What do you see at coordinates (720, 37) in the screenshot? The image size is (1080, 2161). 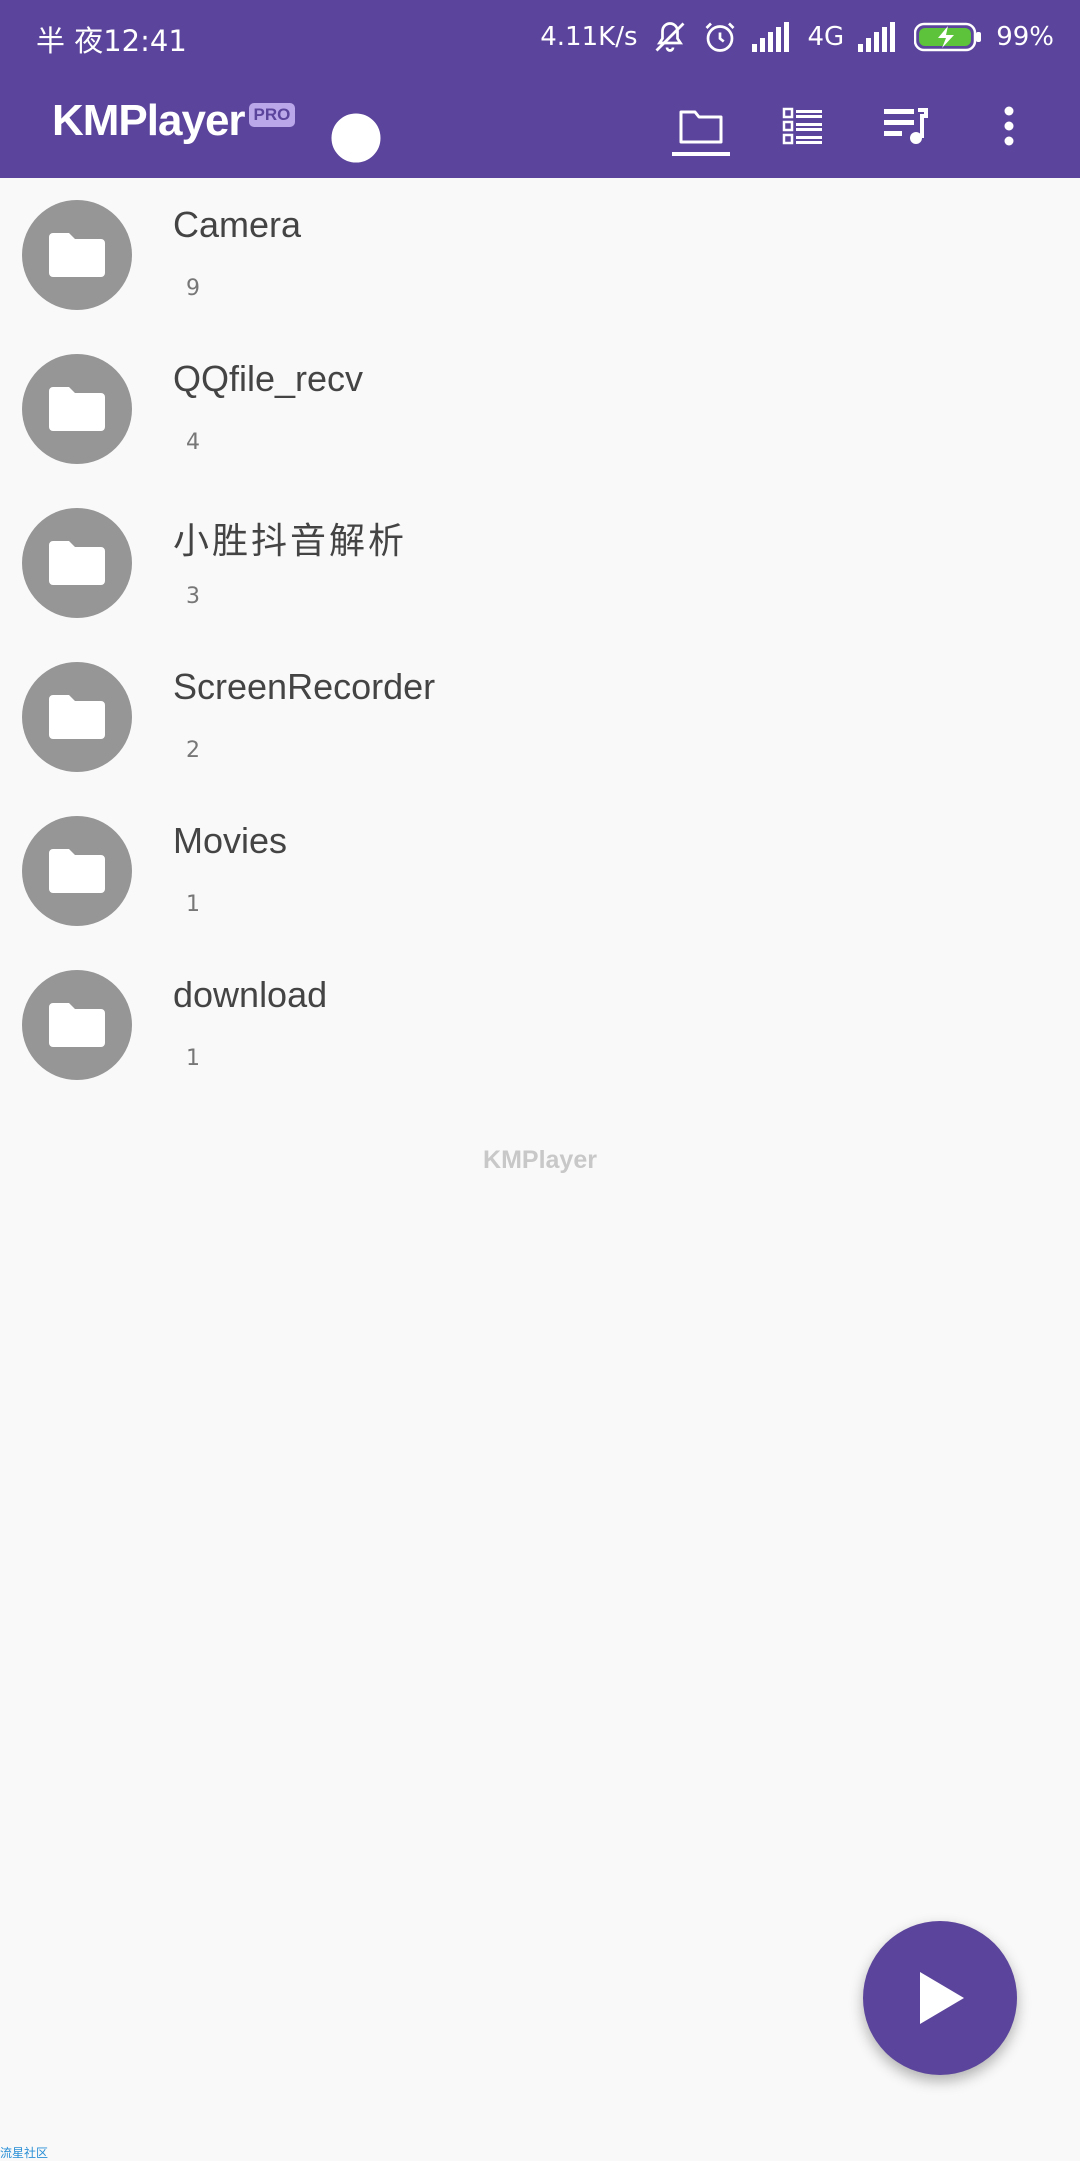 I see `alarm-icon` at bounding box center [720, 37].